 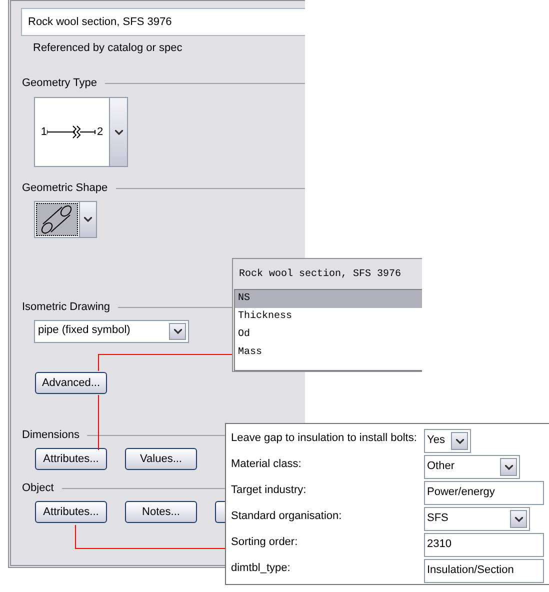 I want to click on attribute-label: Sorting order:, so click(x=264, y=542).